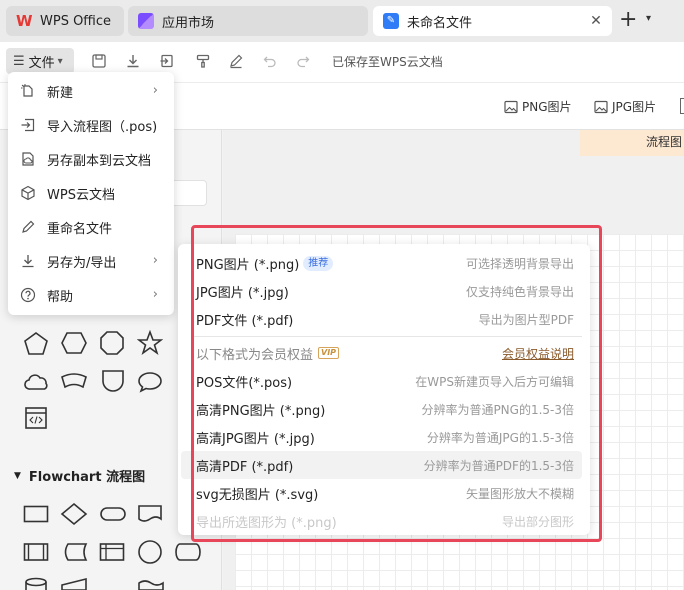  What do you see at coordinates (91, 295) in the screenshot?
I see `menu-item-help: 帮助 ›` at bounding box center [91, 295].